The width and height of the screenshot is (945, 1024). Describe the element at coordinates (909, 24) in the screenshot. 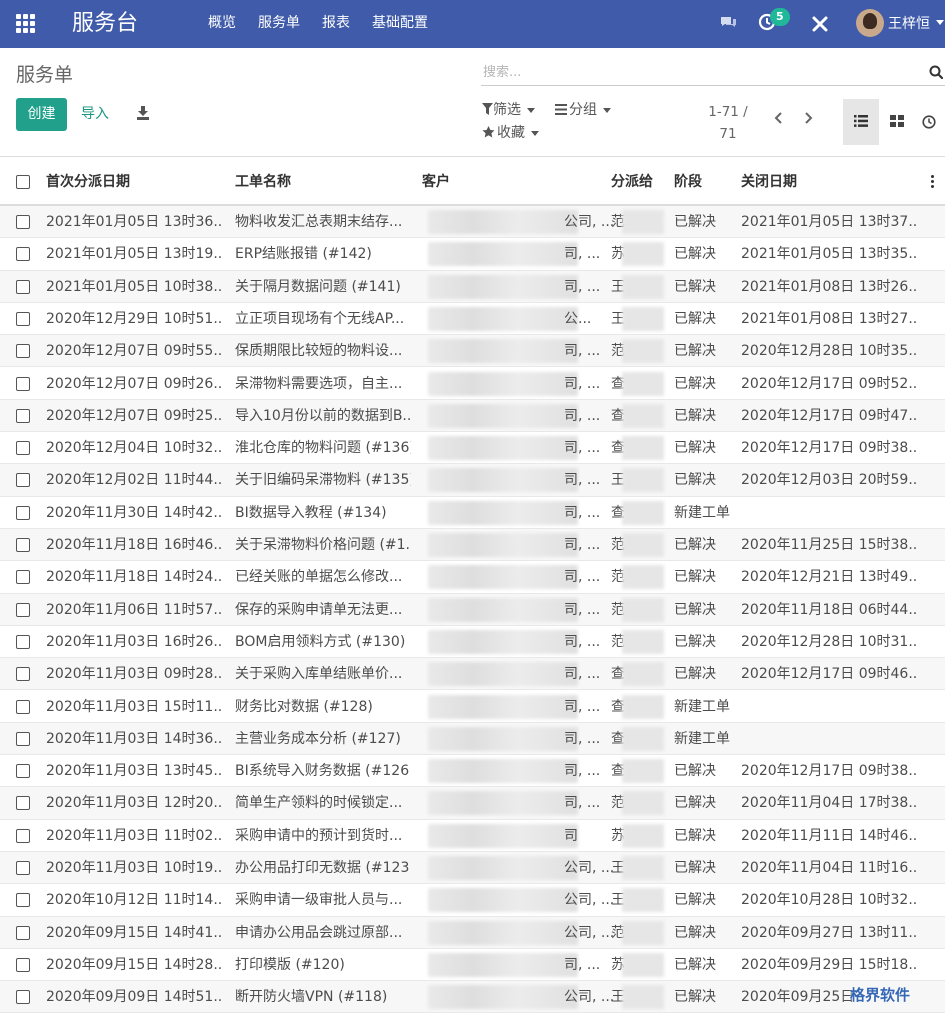

I see `user-name: 王梓恒` at that location.